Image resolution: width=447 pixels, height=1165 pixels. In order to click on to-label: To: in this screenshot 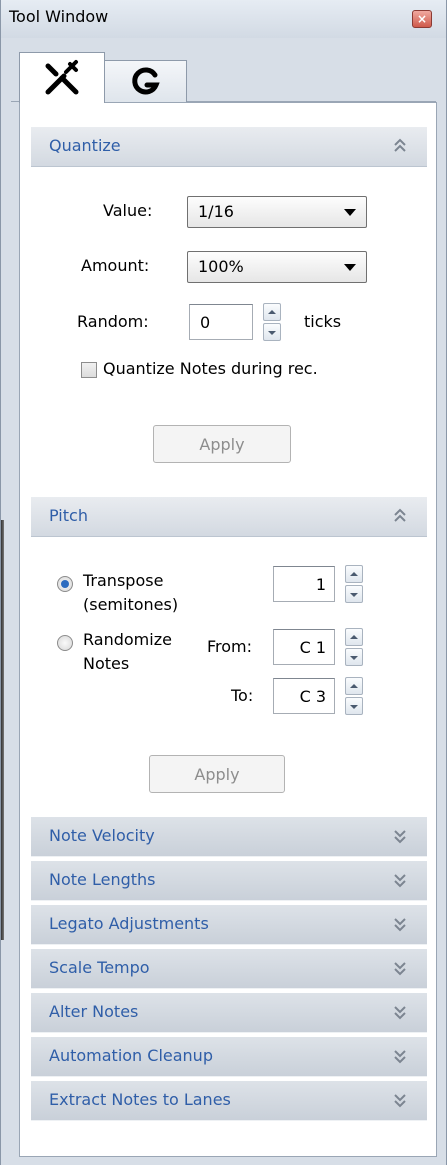, I will do `click(242, 695)`.